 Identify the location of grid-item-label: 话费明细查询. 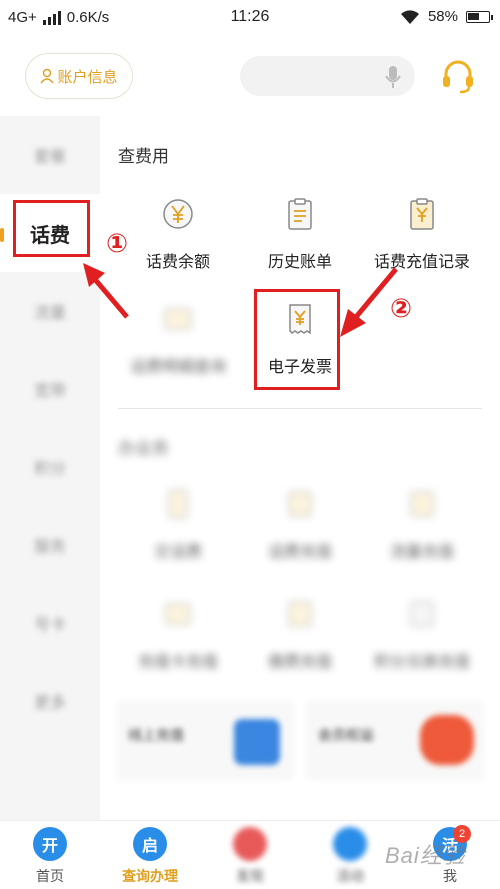
(177, 367).